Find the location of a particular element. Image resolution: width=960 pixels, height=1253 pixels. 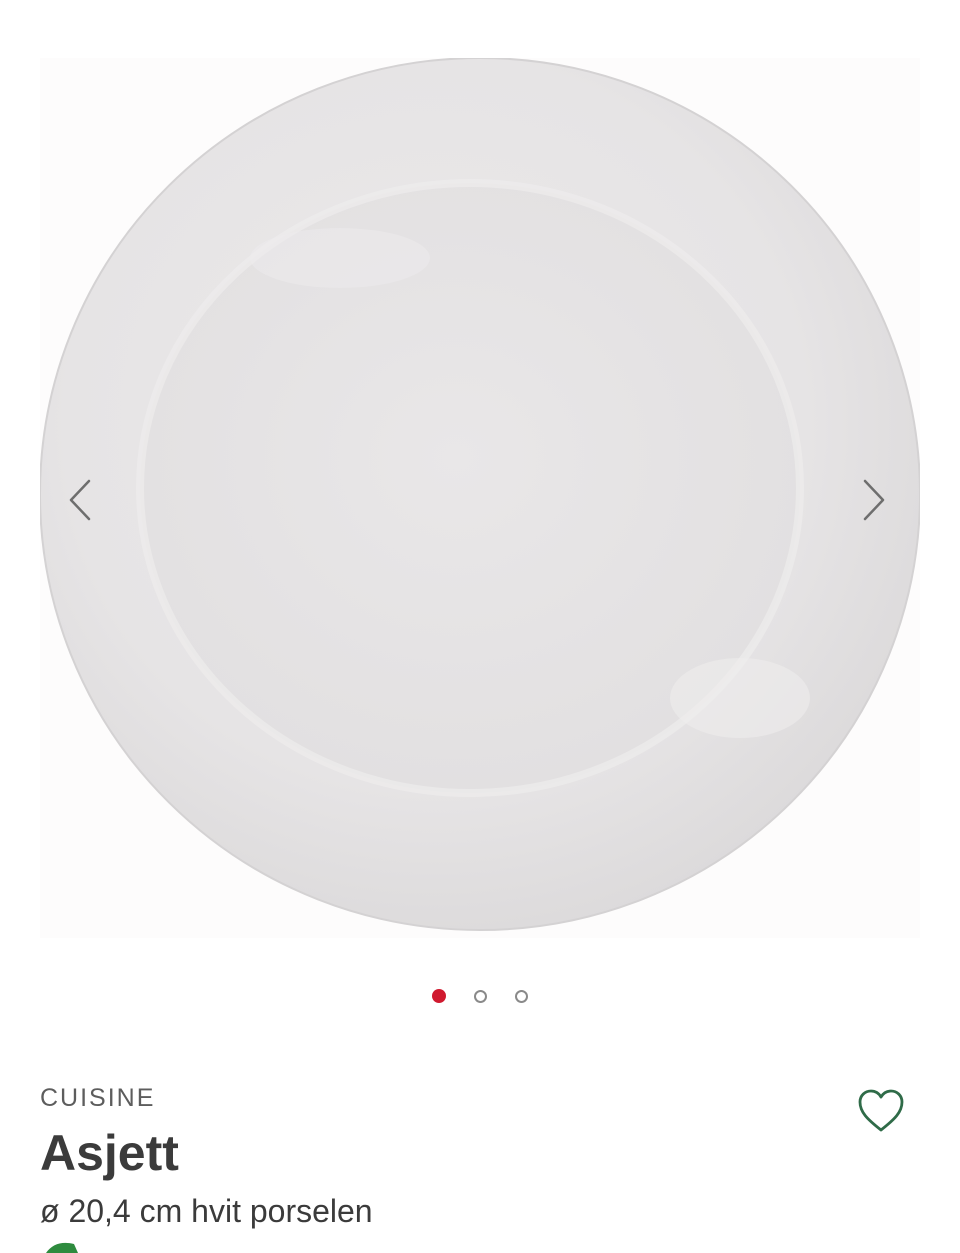

gallery-next-button is located at coordinates (874, 500).